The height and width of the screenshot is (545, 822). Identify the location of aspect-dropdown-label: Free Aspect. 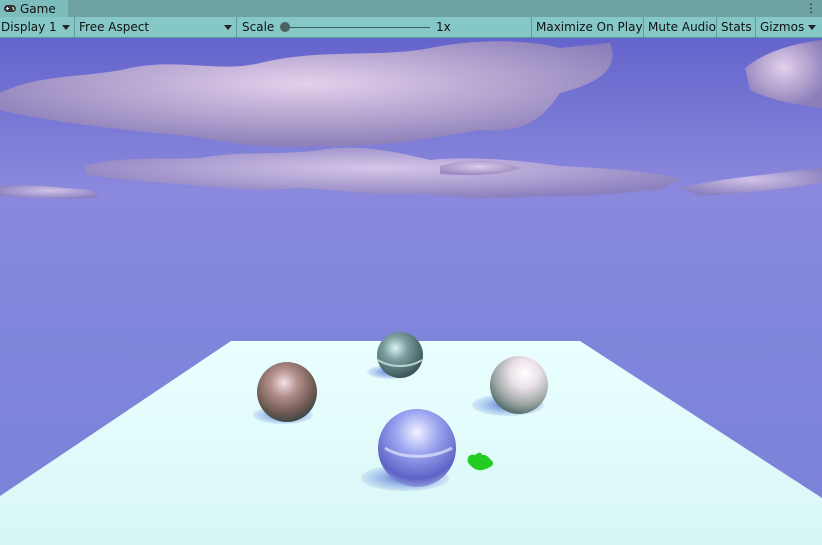
(114, 27).